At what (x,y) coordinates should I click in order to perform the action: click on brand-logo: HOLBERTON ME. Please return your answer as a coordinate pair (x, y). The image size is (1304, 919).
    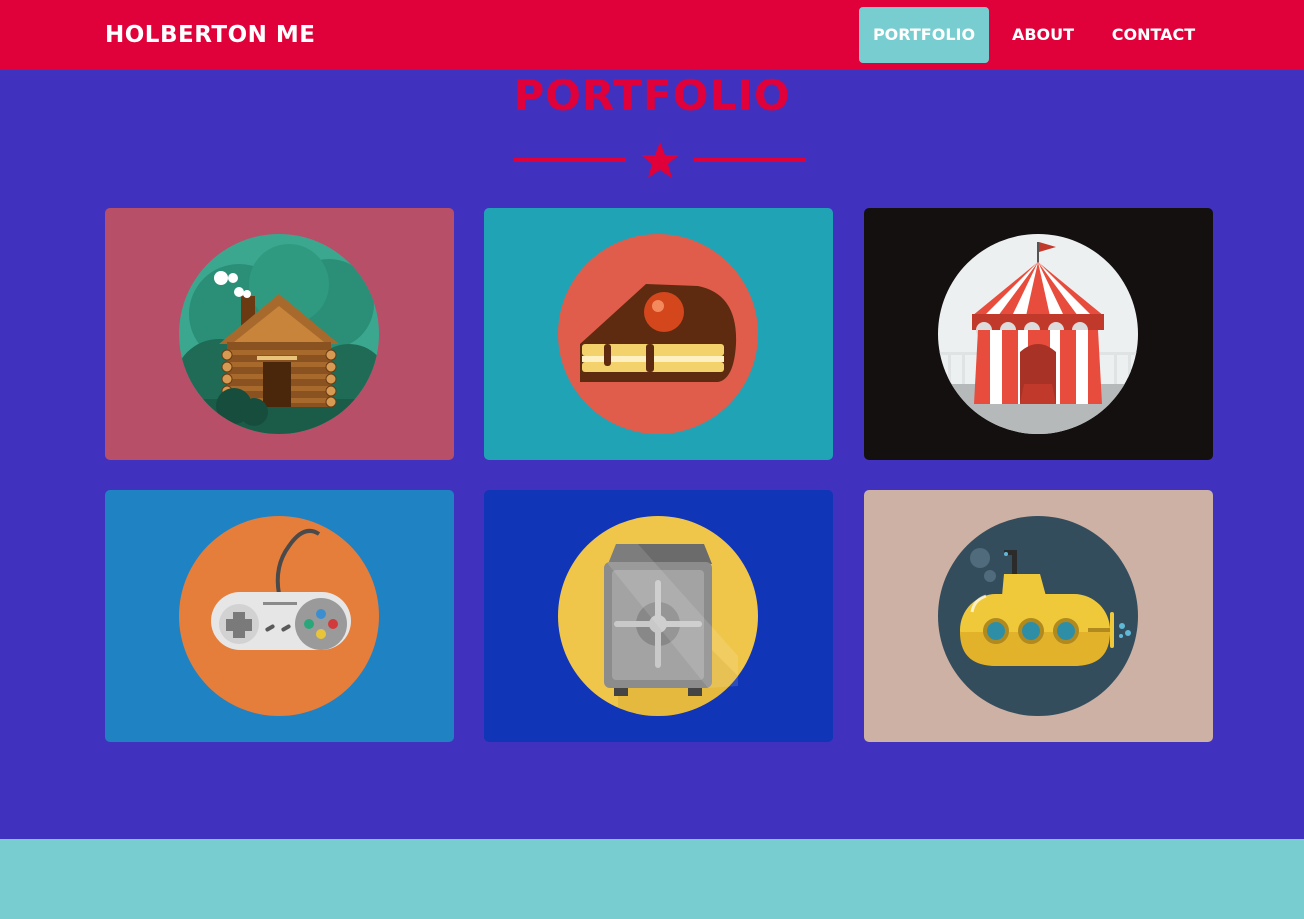
    Looking at the image, I should click on (210, 35).